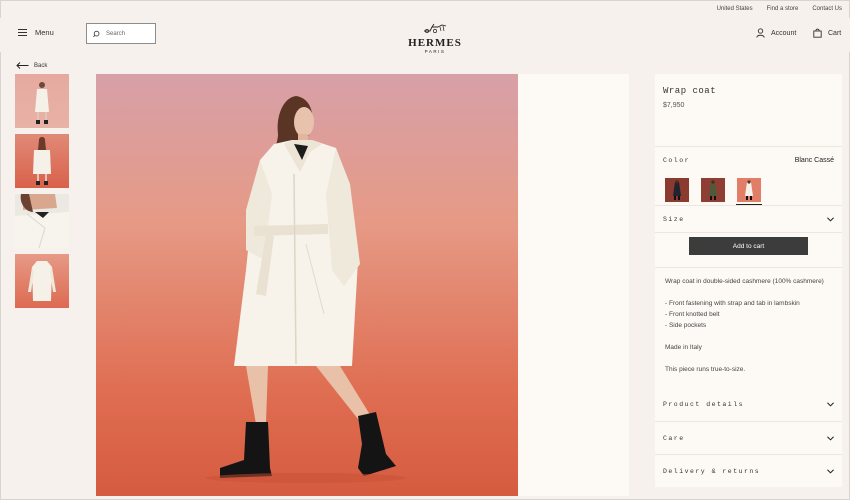 The image size is (850, 500). What do you see at coordinates (42, 161) in the screenshot?
I see `thumbnail-back-view` at bounding box center [42, 161].